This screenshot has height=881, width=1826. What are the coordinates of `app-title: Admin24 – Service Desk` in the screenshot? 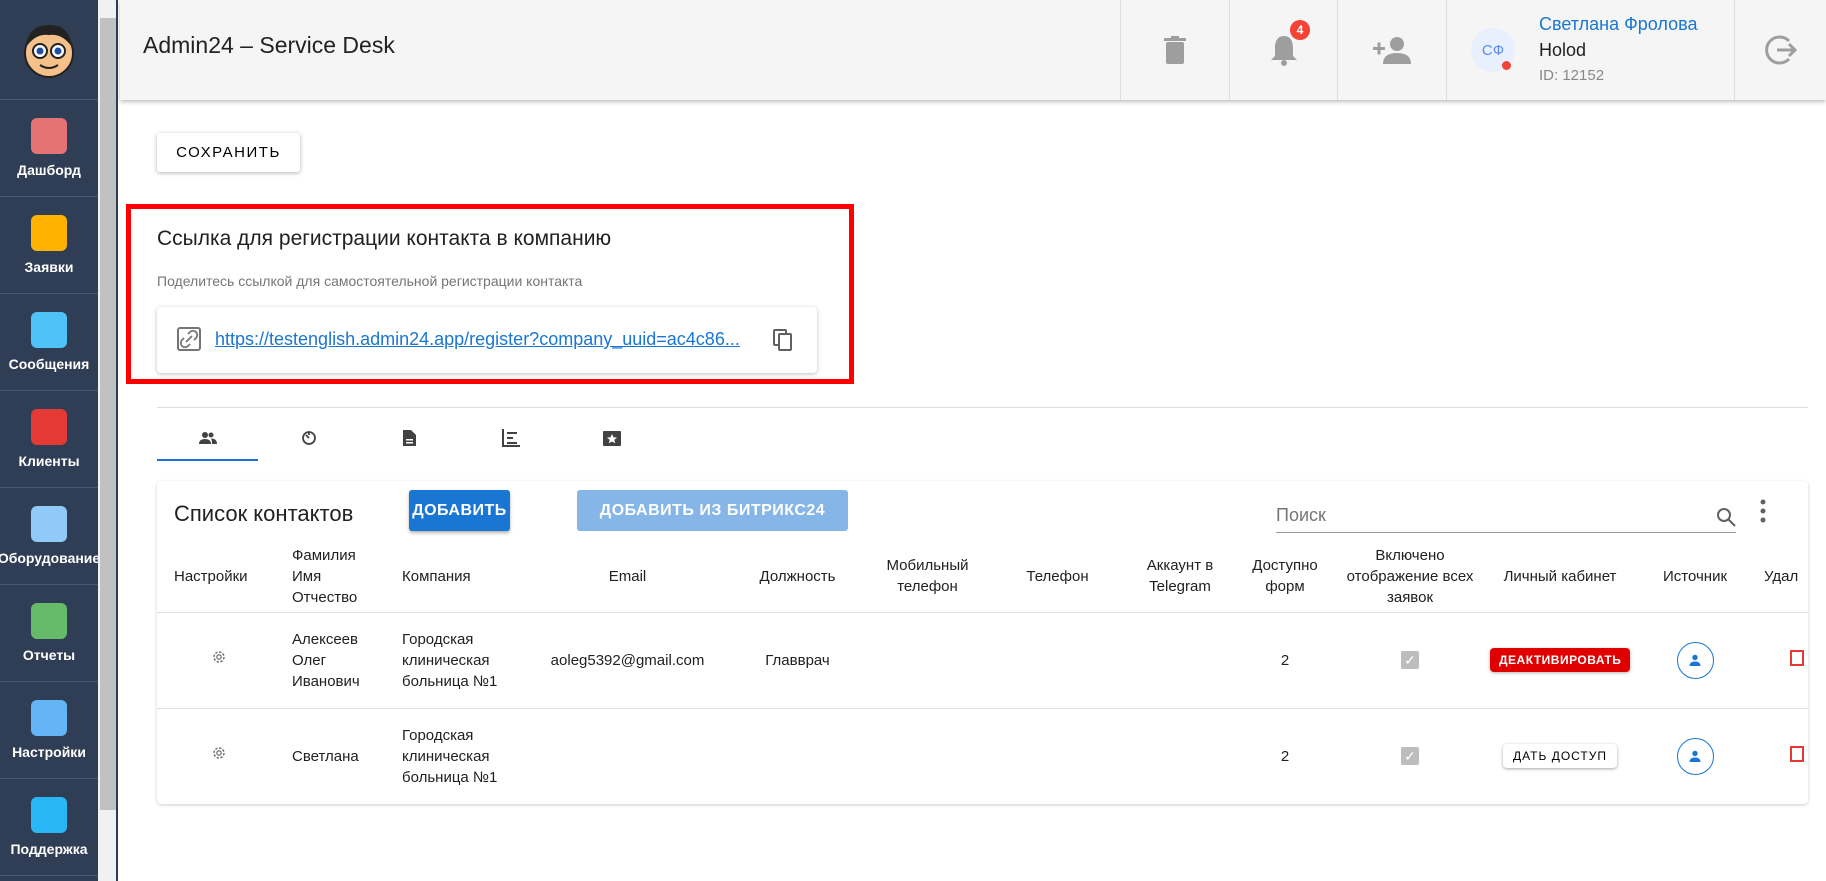 It's located at (269, 45).